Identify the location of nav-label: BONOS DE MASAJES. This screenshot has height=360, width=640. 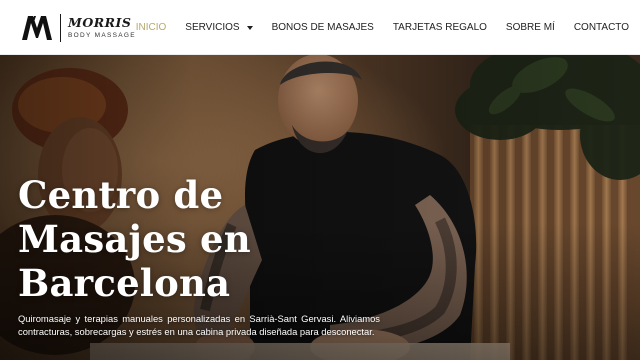
(322, 27).